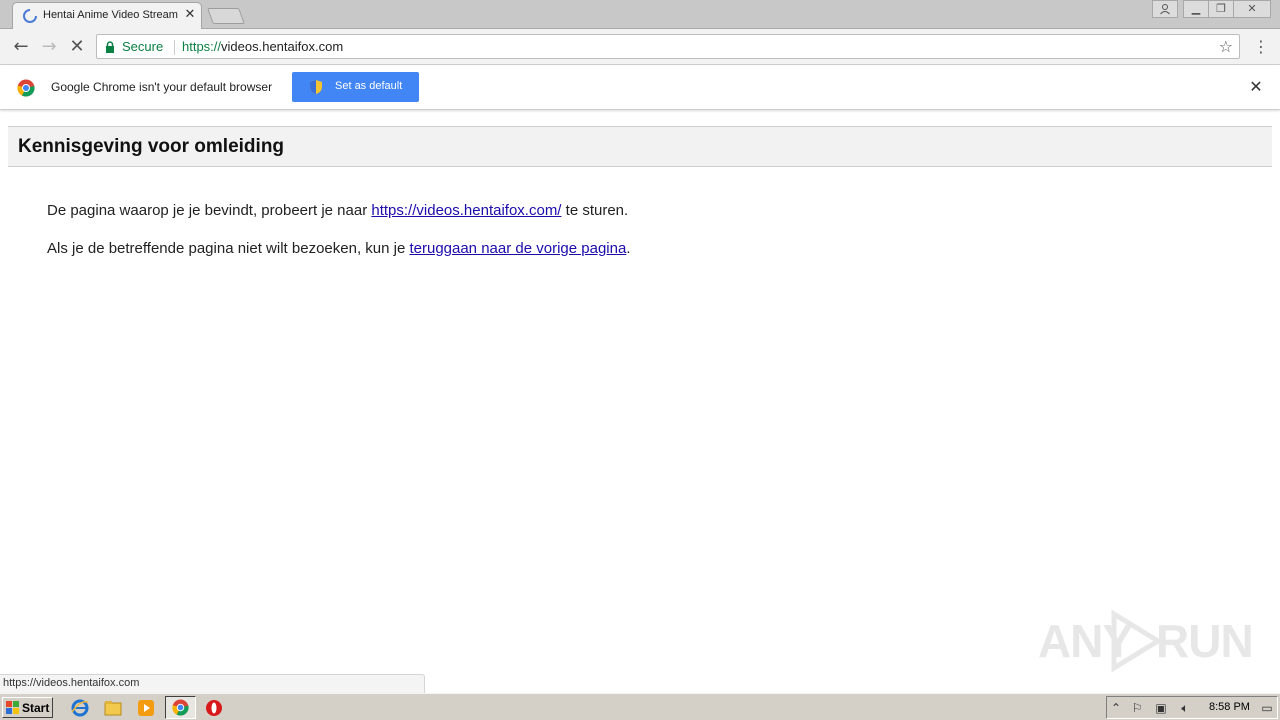 The height and width of the screenshot is (720, 1280). I want to click on browser-tab: Hentai Anime Video Streamin ✕, so click(107, 15).